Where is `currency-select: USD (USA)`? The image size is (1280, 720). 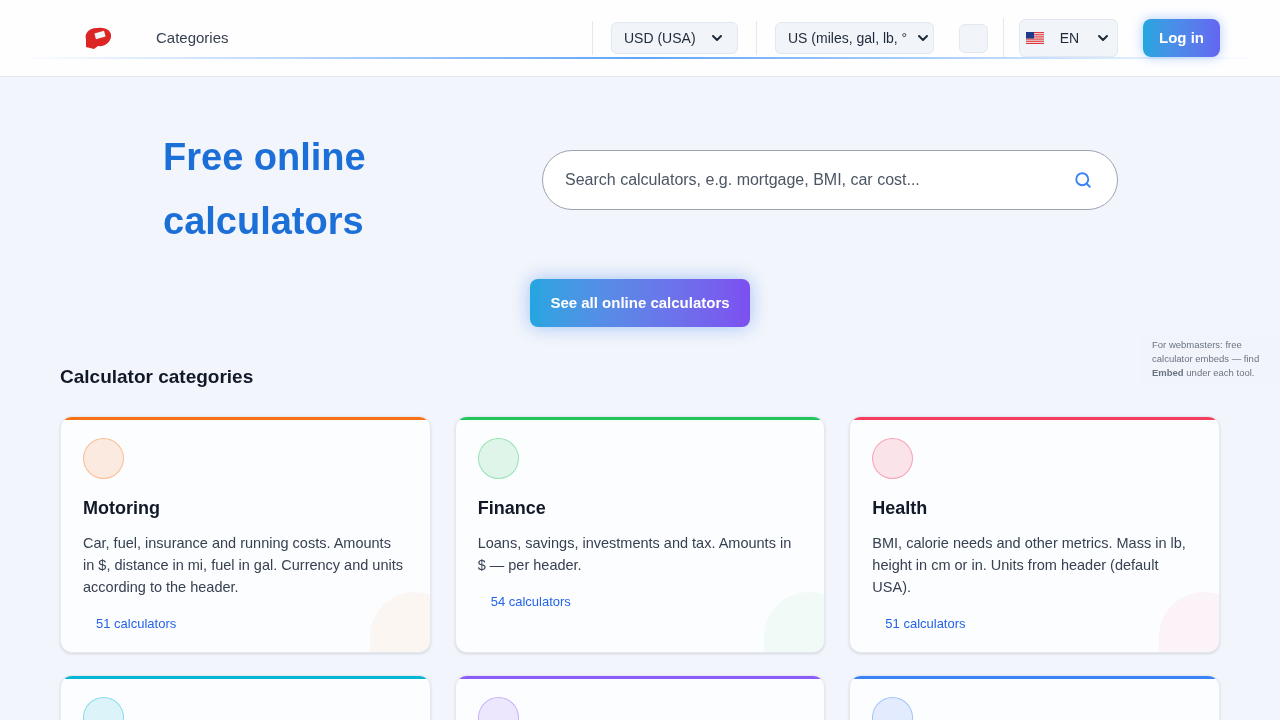 currency-select: USD (USA) is located at coordinates (674, 38).